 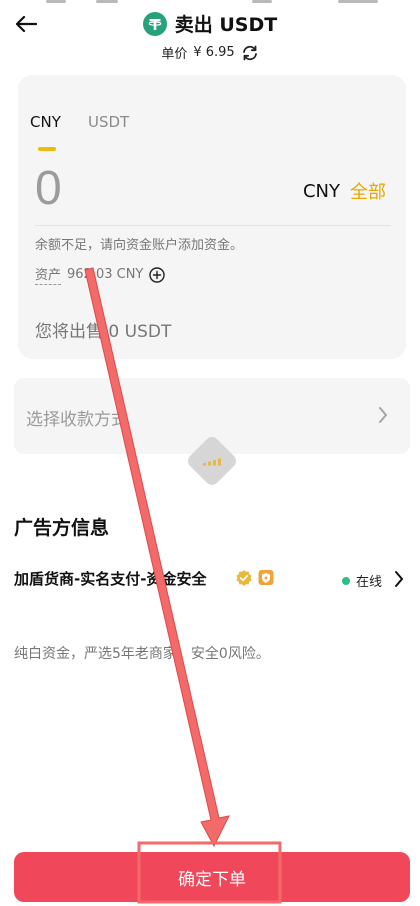 What do you see at coordinates (77, 420) in the screenshot?
I see `payment-method-placeholder: 选择收款方式` at bounding box center [77, 420].